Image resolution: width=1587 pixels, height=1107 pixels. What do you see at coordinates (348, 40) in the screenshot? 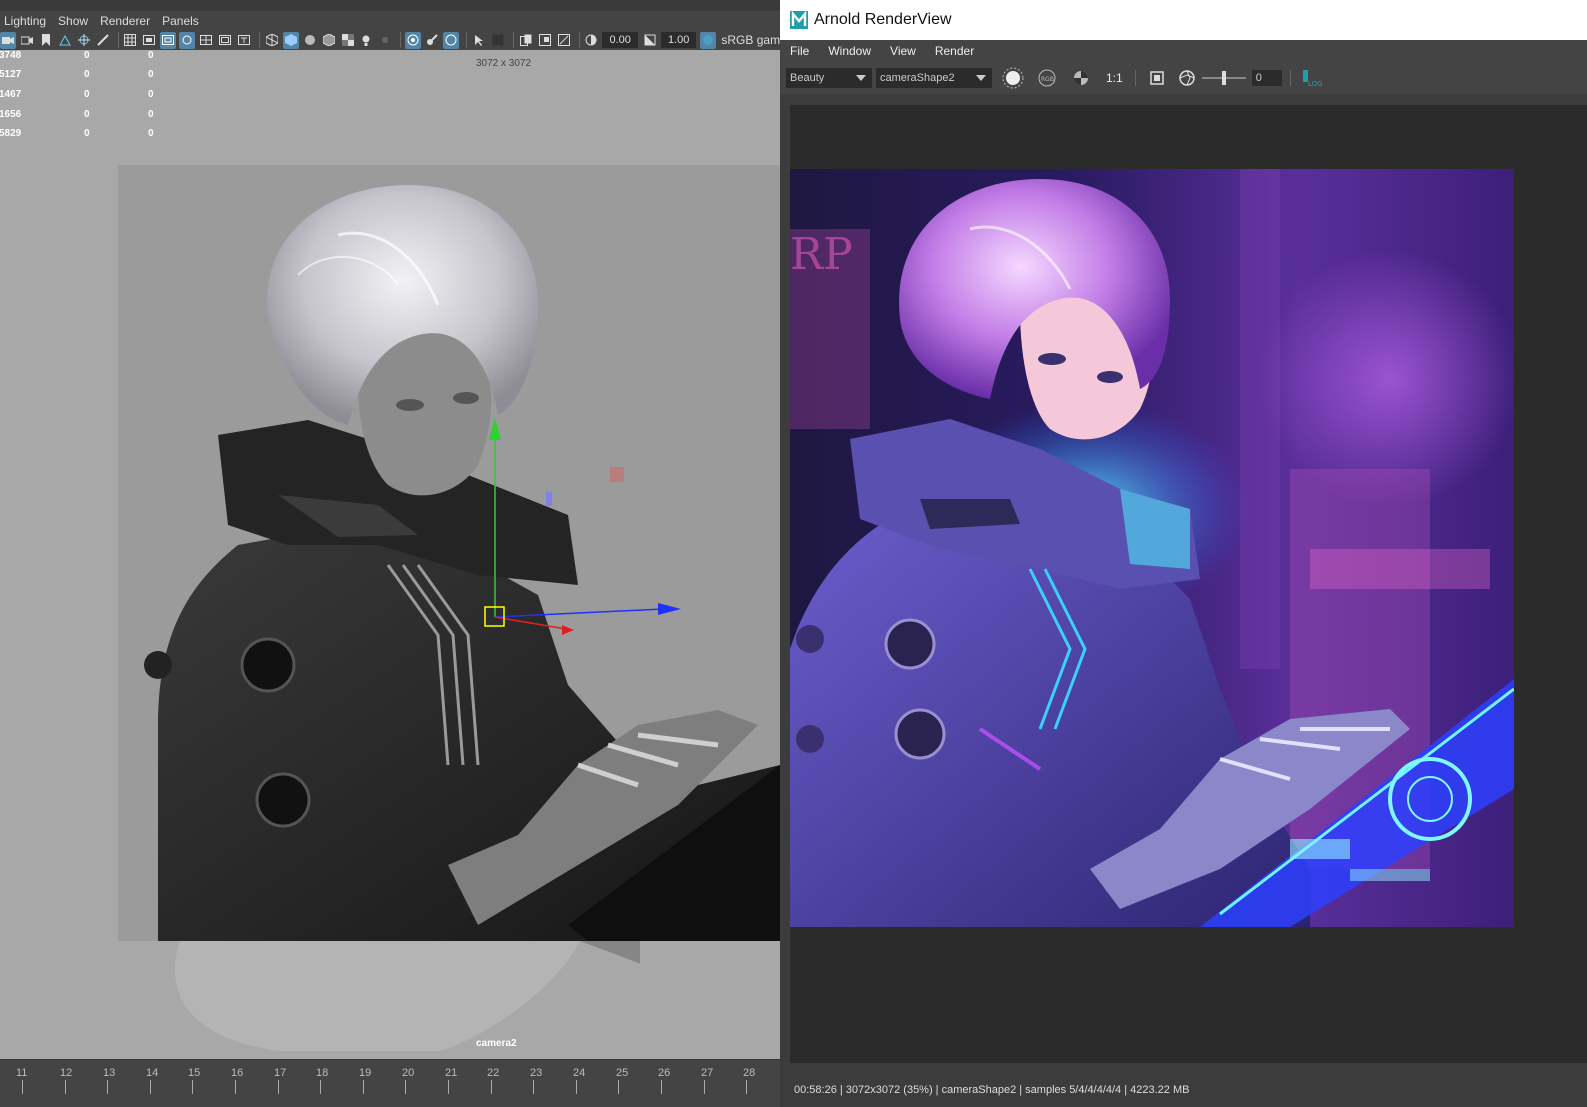
I see `textured-icon` at bounding box center [348, 40].